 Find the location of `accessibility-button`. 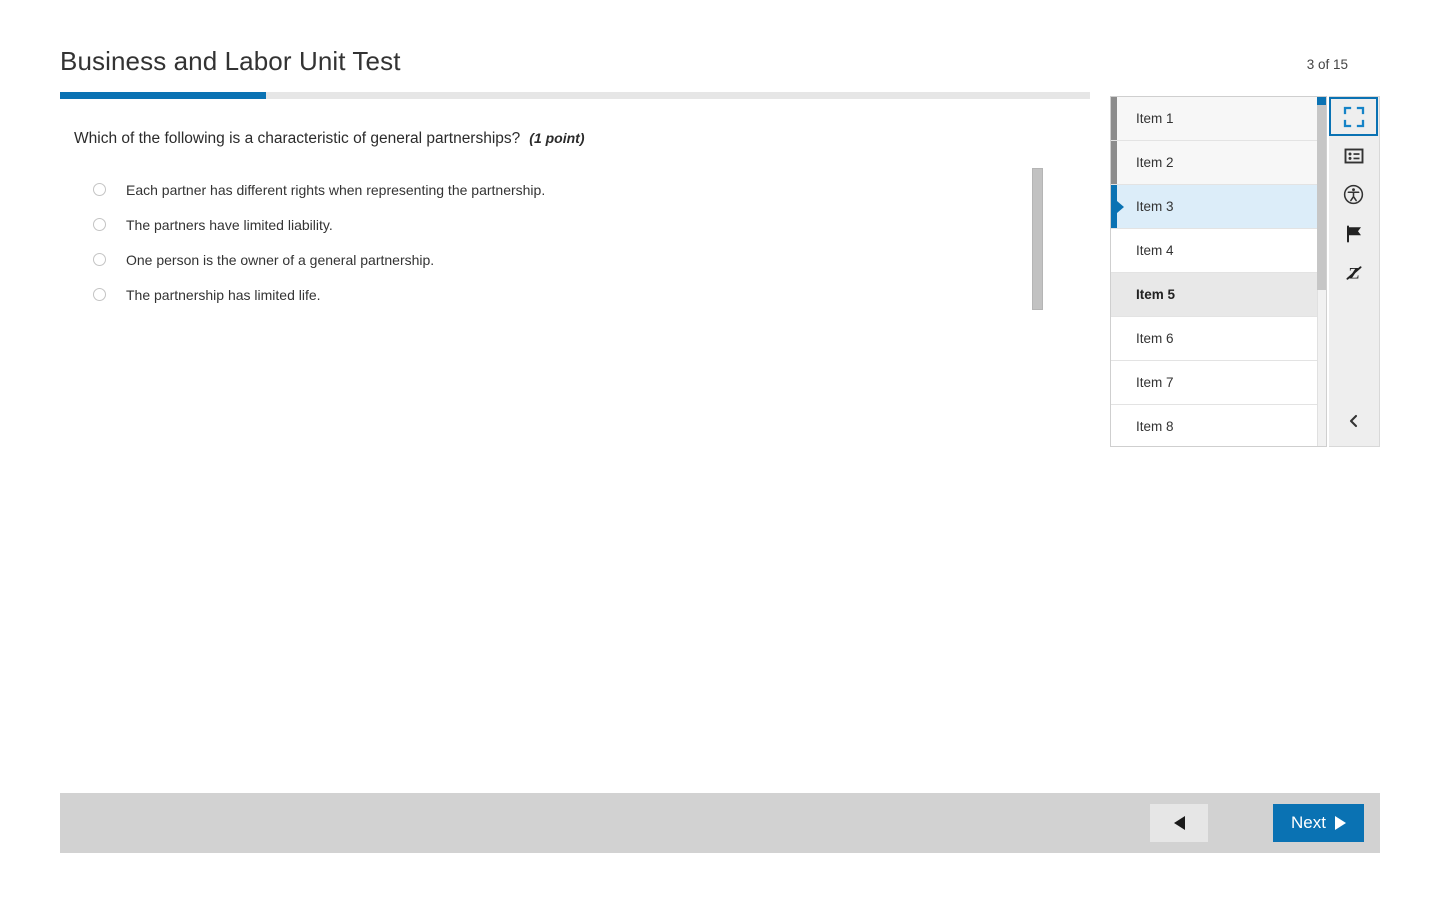

accessibility-button is located at coordinates (1353, 194).